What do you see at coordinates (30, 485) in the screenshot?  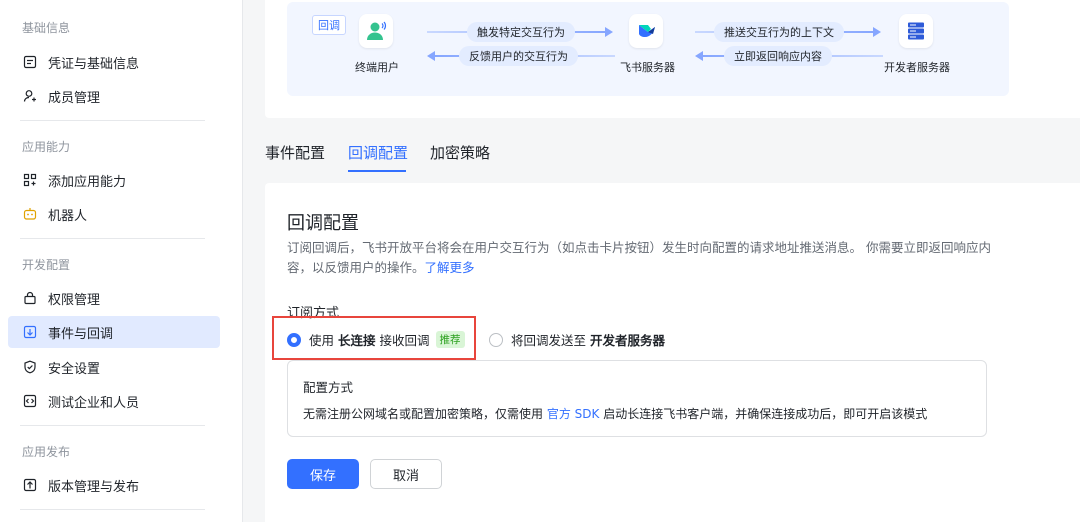 I see `upload-icon` at bounding box center [30, 485].